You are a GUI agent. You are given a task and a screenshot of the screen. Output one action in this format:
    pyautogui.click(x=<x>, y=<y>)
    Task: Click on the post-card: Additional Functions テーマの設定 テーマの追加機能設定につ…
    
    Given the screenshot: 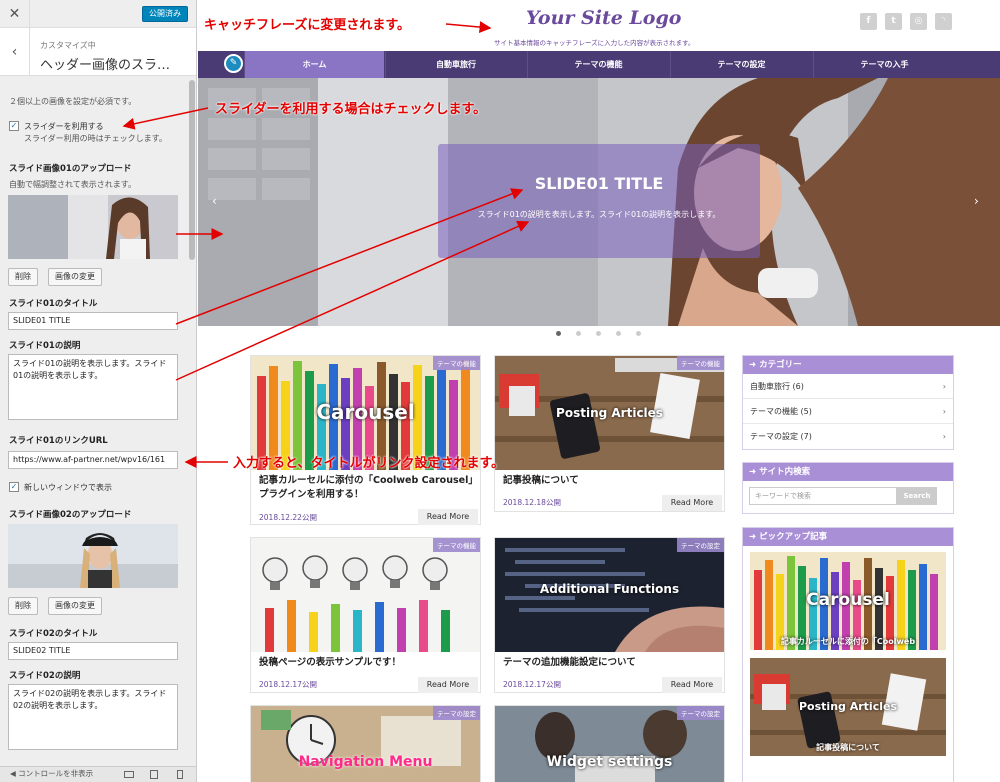 What is the action you would take?
    pyautogui.click(x=609, y=615)
    